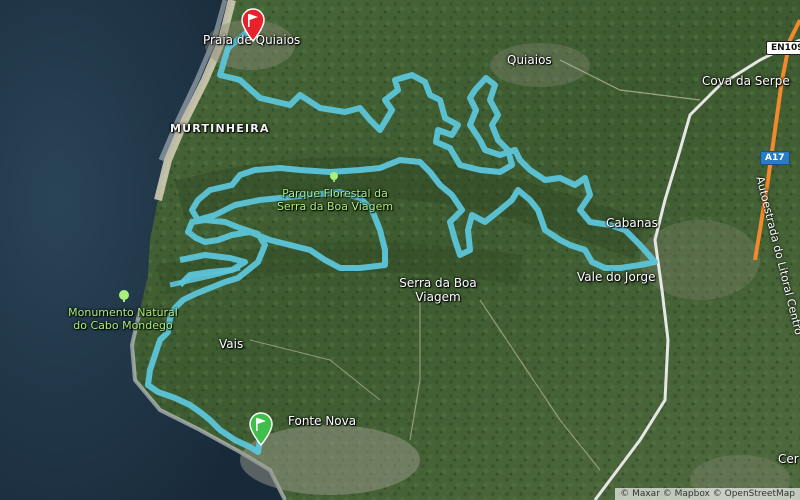 This screenshot has height=500, width=800. Describe the element at coordinates (746, 81) in the screenshot. I see `place-cova-da-serpe: Cova da Serpe` at that location.